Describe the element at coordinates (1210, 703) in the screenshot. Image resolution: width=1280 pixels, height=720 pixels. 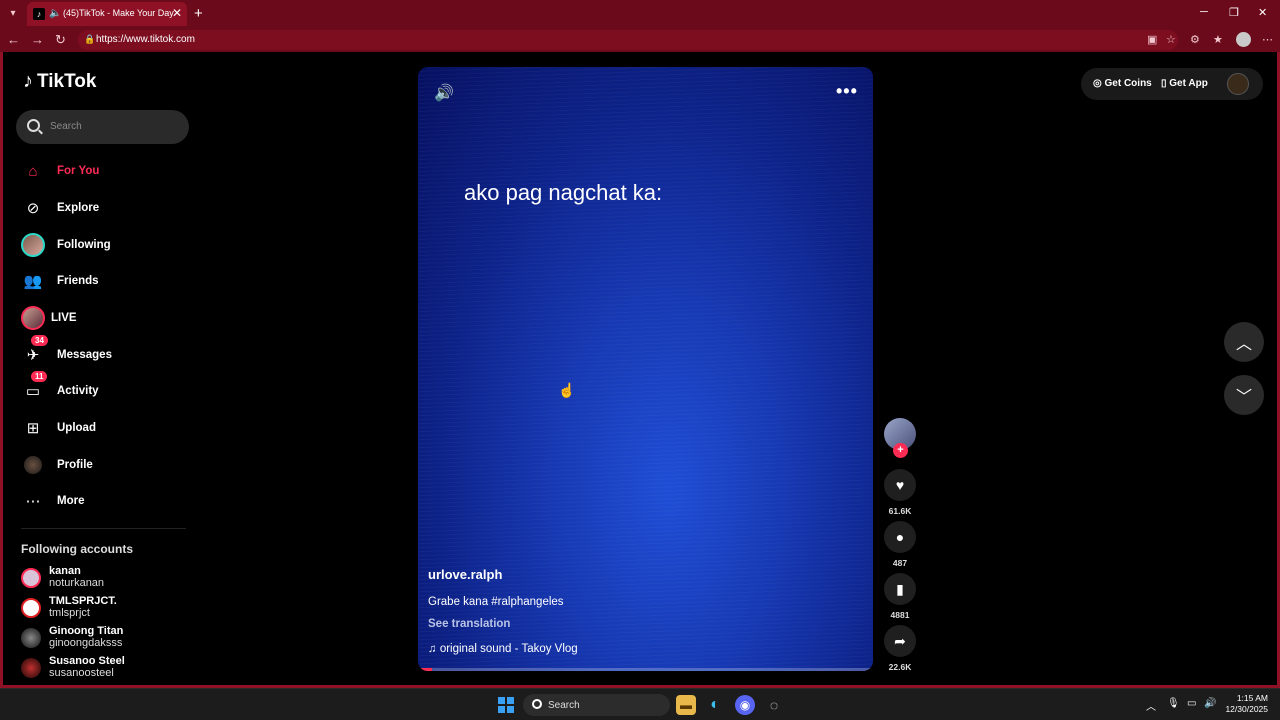
I see `volume-tray-icon: 🔊` at that location.